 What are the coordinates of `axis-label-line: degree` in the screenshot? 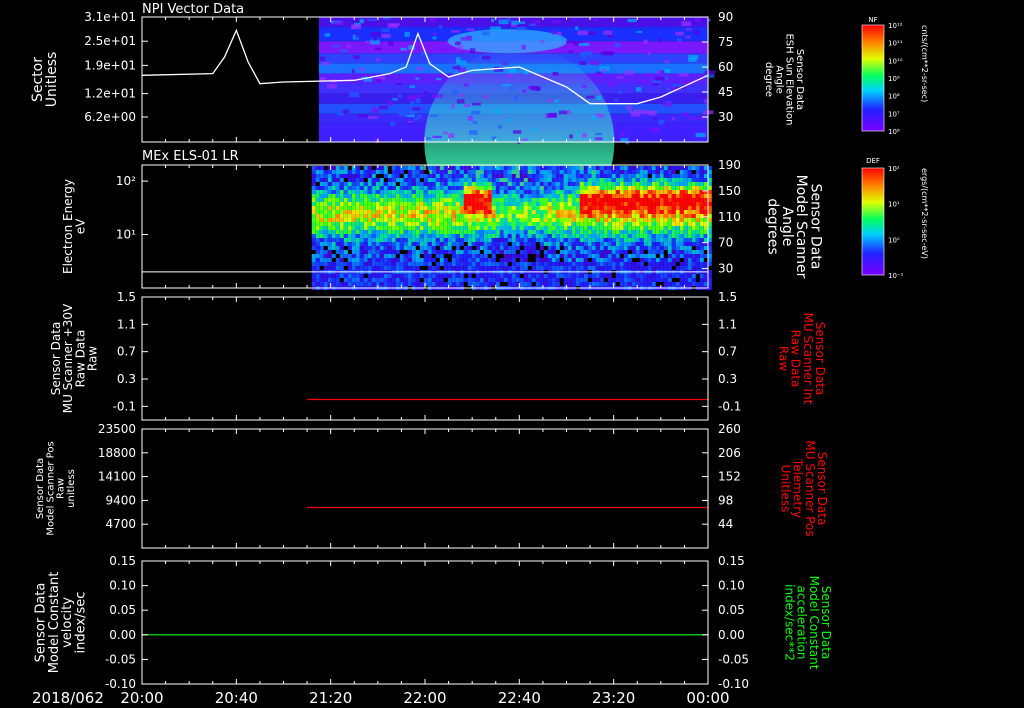 It's located at (768, 79).